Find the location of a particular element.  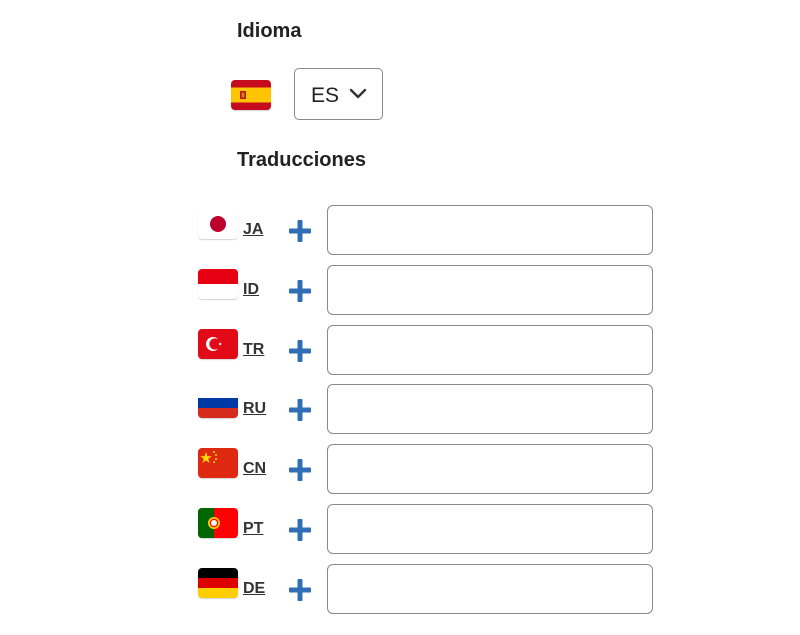

translation-row-ru: RU is located at coordinates (400, 410).